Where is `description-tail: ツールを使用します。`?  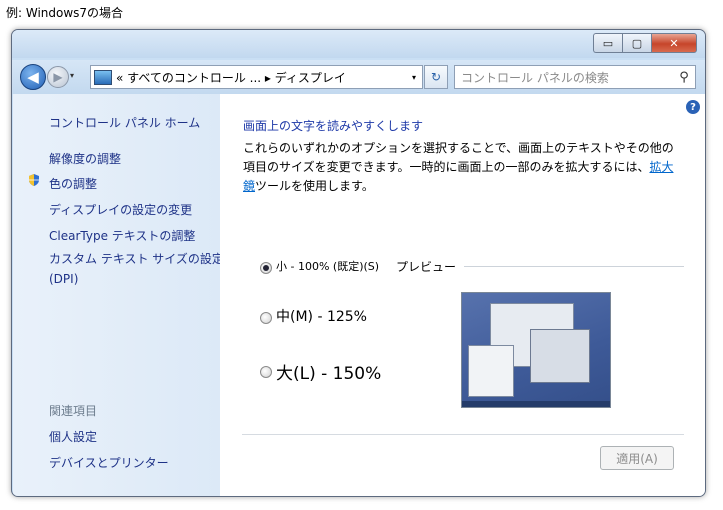 description-tail: ツールを使用します。 is located at coordinates (314, 186).